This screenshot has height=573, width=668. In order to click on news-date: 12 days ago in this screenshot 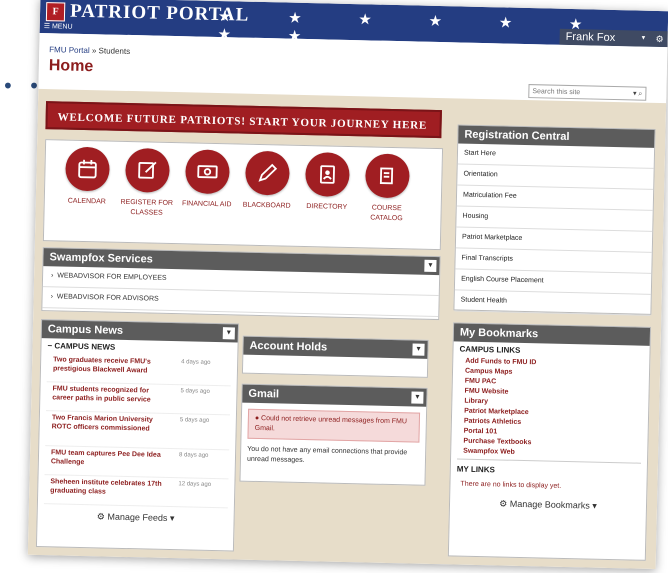, I will do `click(195, 484)`.